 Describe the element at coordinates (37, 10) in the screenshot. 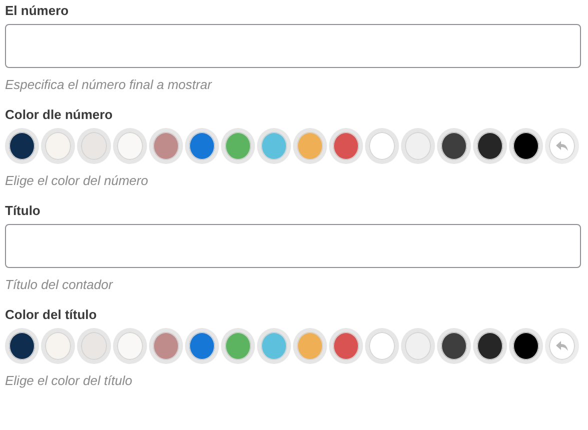

I see `field-label: El número` at that location.